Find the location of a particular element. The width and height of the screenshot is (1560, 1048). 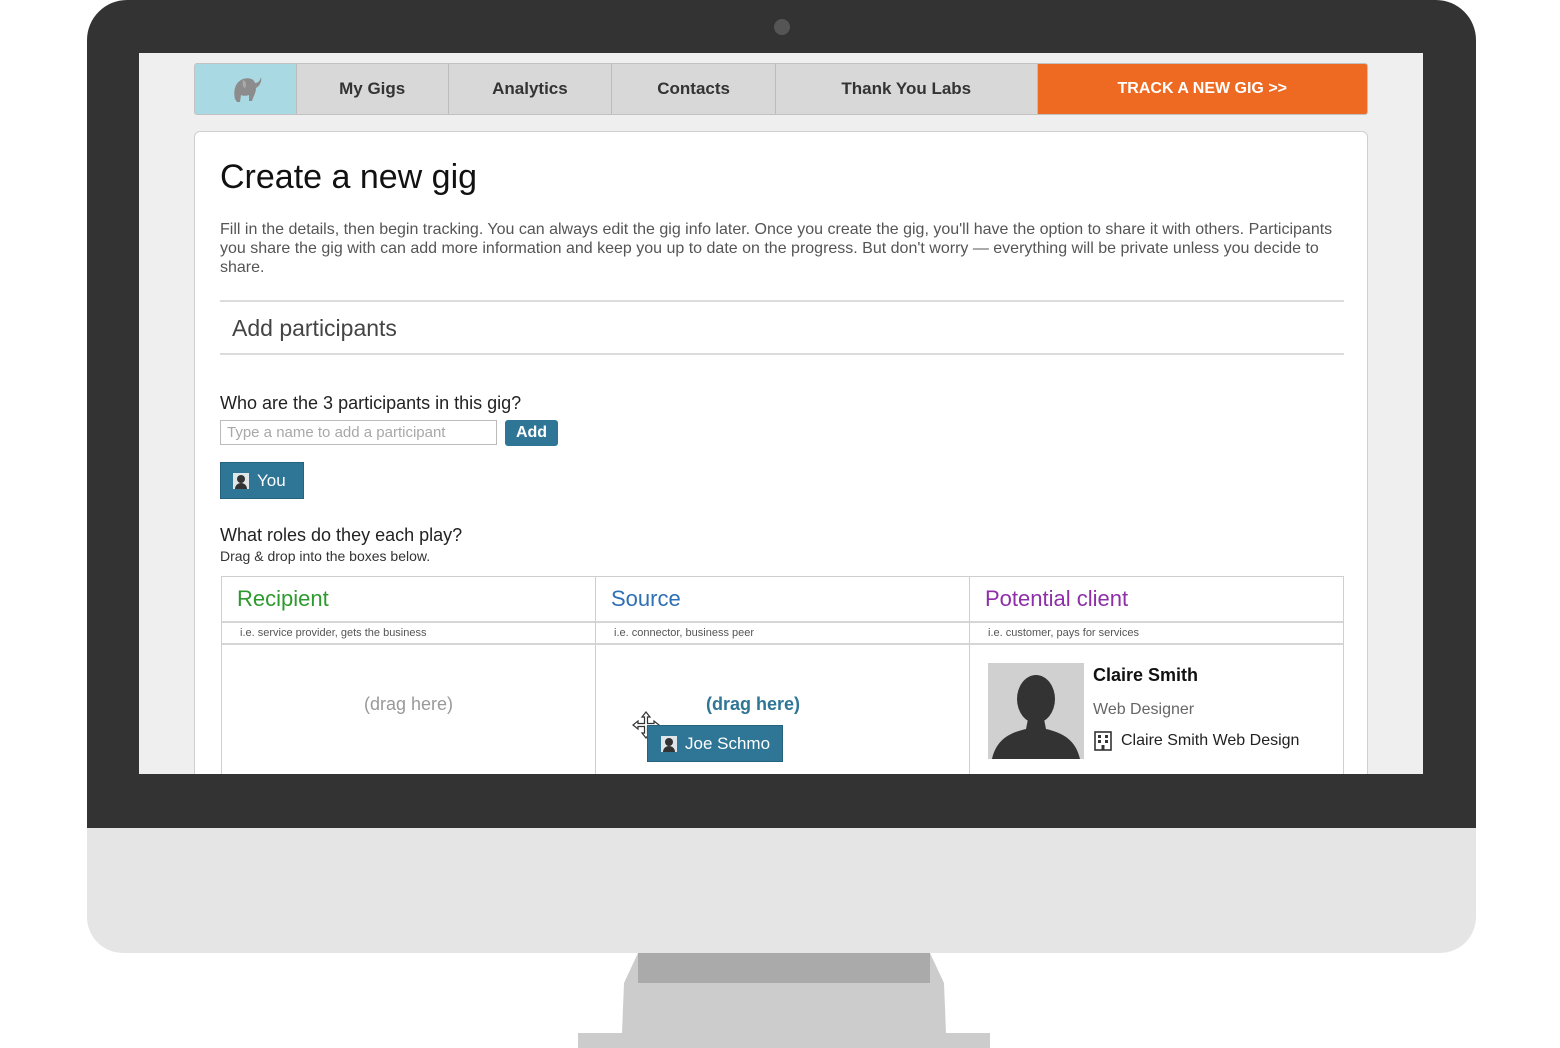

roles-hint: Drag & drop into the boxes below. is located at coordinates (325, 556).